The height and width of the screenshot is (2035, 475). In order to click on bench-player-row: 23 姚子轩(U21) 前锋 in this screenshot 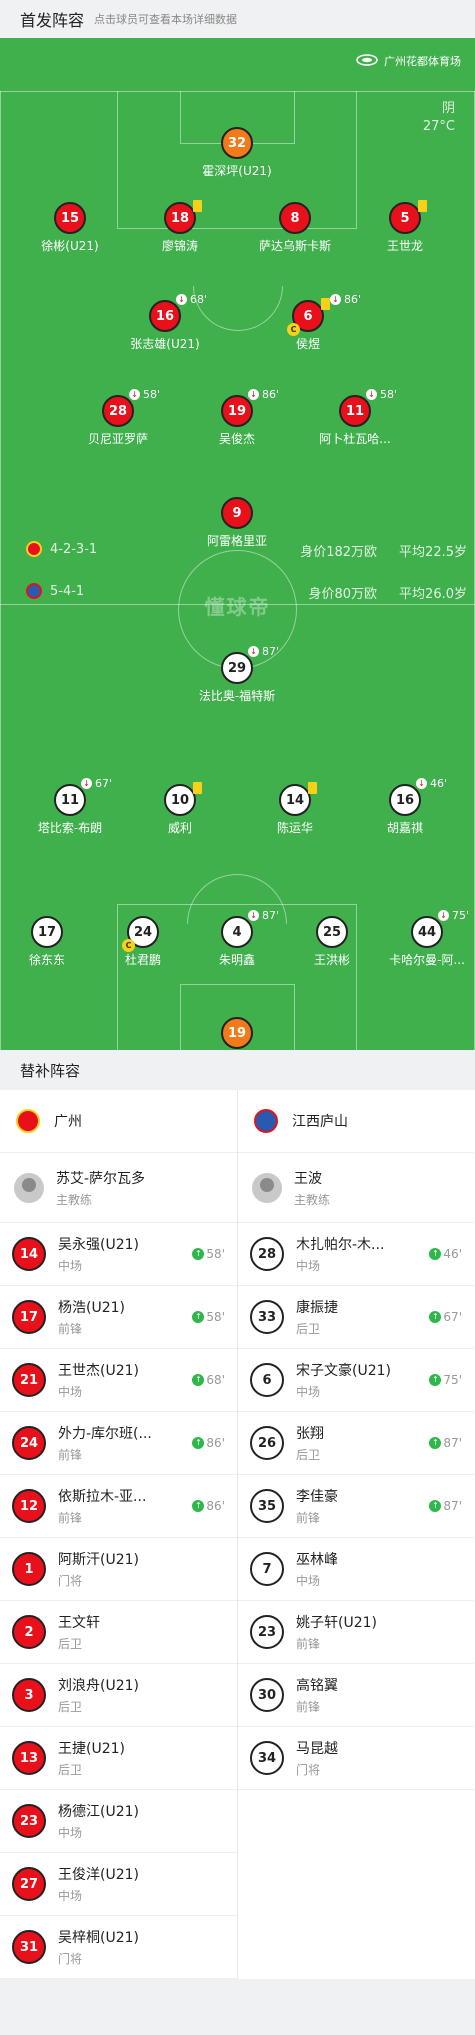, I will do `click(356, 1632)`.